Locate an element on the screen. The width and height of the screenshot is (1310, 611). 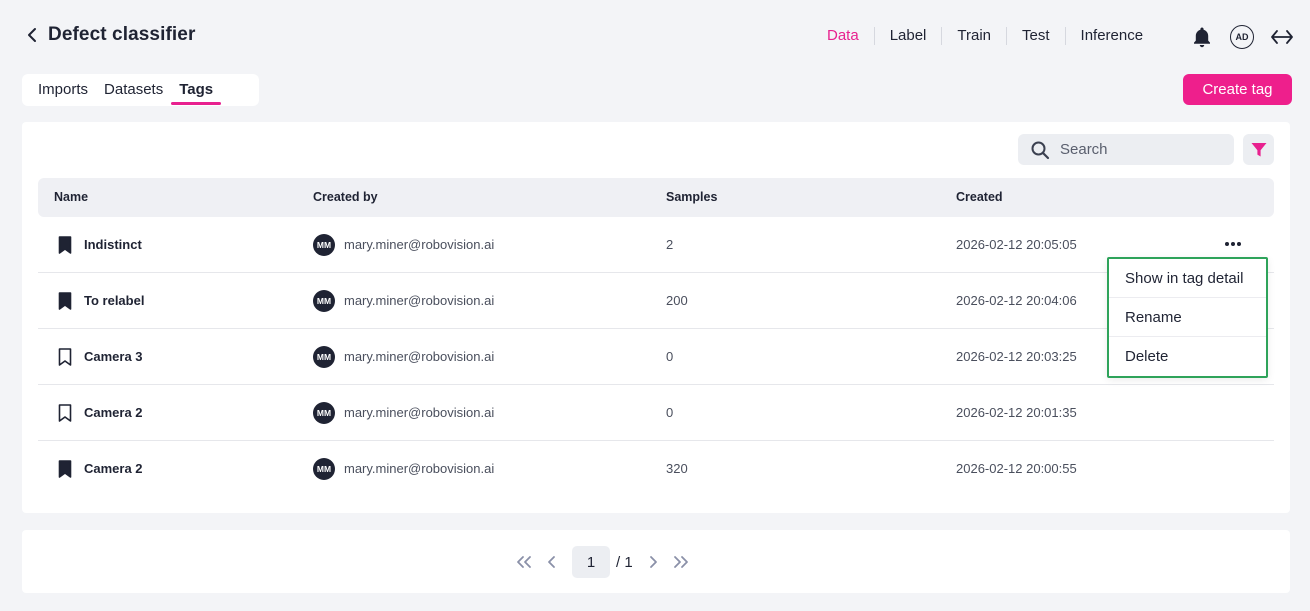
row-context-menu: Show in tag detail Rename Delete is located at coordinates (1187, 317).